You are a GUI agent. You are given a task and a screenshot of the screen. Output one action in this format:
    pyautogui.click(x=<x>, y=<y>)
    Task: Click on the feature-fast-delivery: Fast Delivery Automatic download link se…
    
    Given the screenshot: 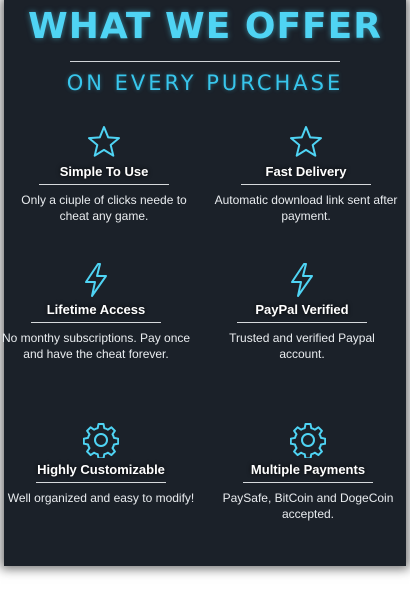 What is the action you would take?
    pyautogui.click(x=306, y=174)
    